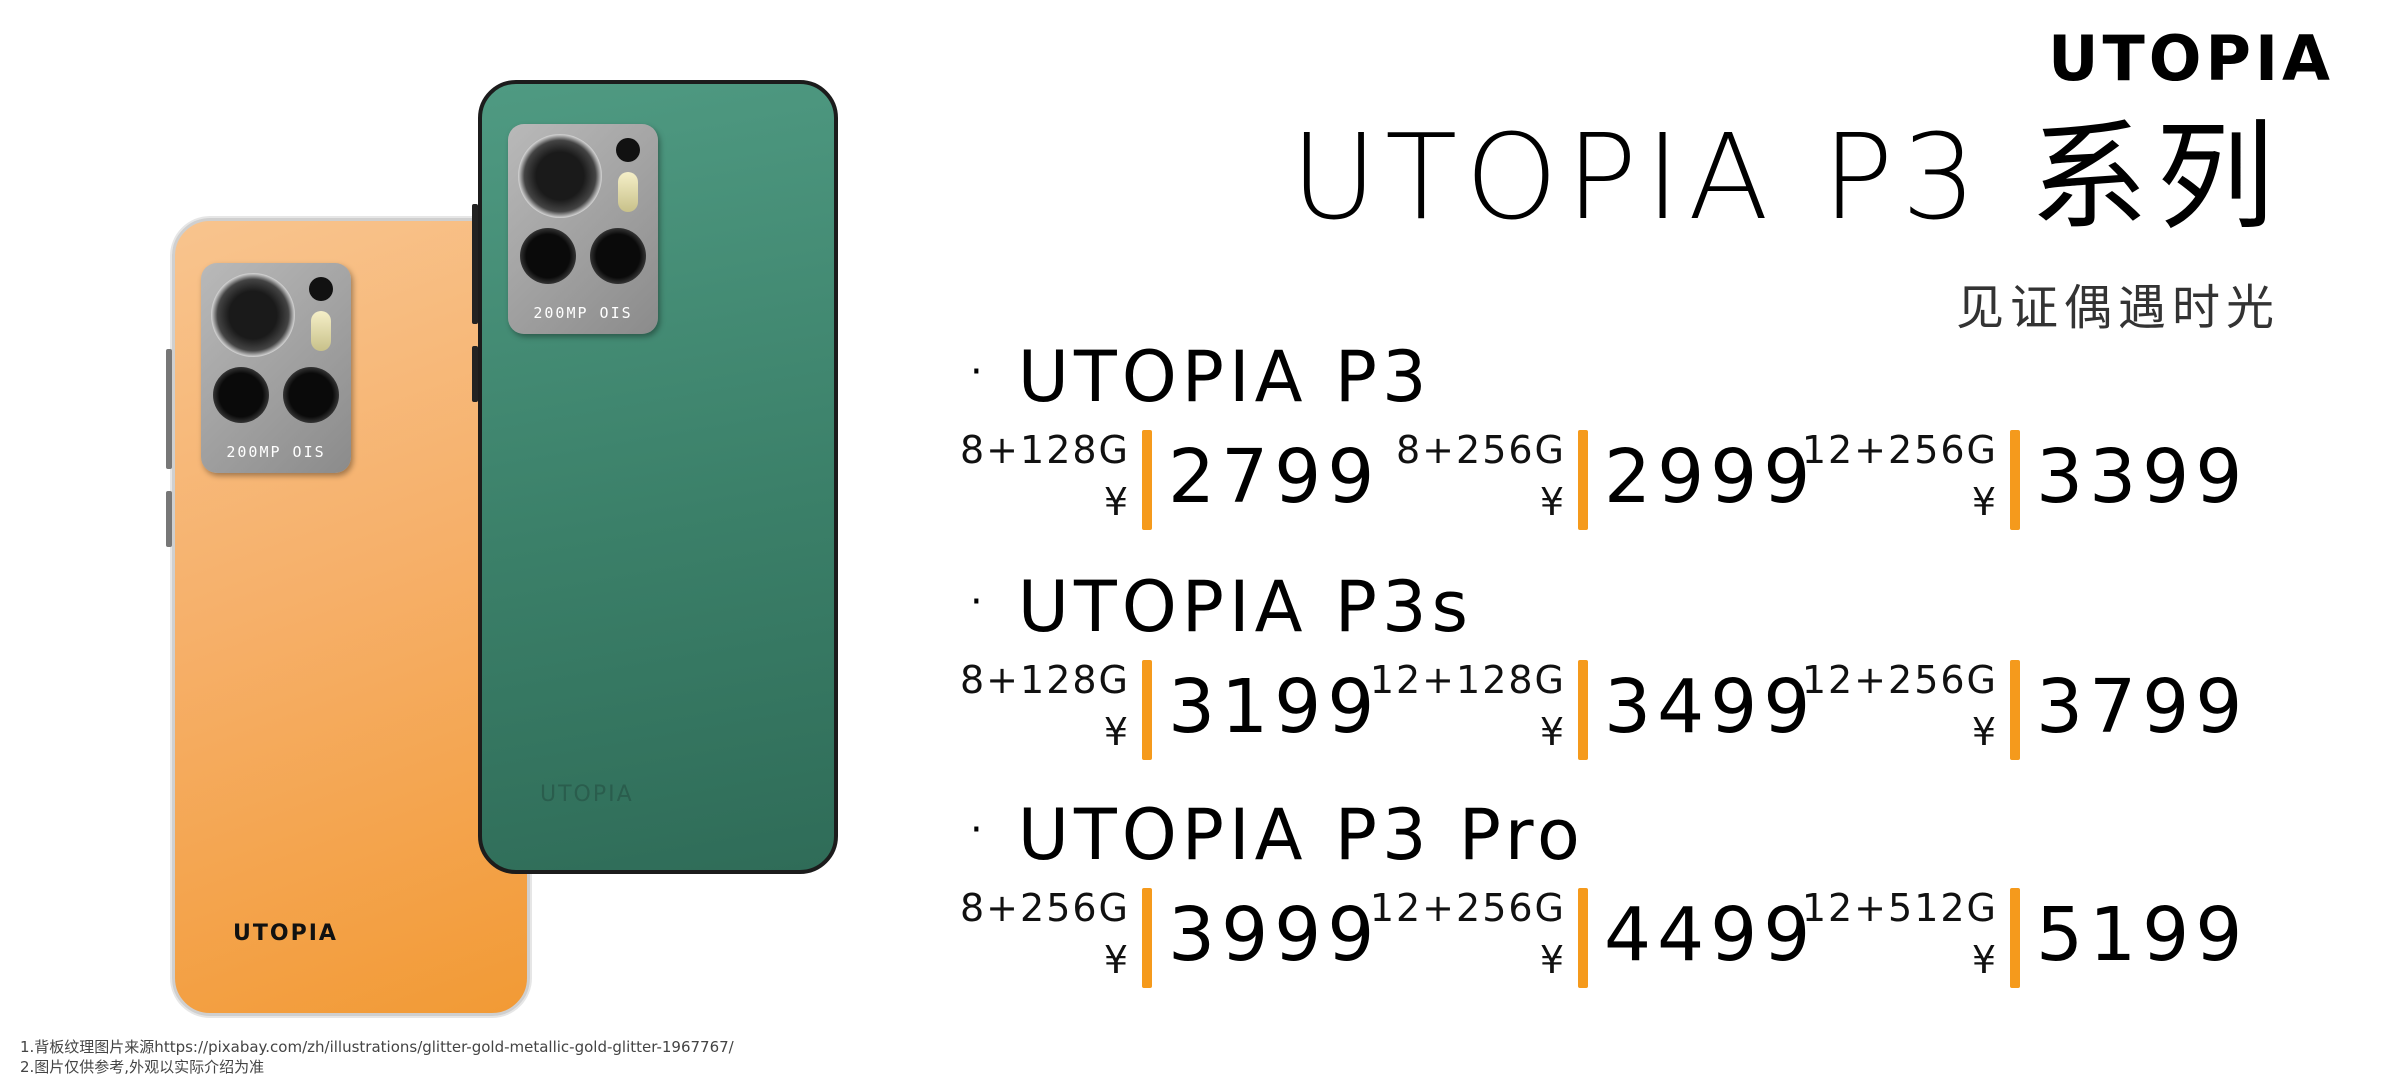 The height and width of the screenshot is (1080, 2400). Describe the element at coordinates (1201, 377) in the screenshot. I see `series-name: · UTOPIA P3` at that location.